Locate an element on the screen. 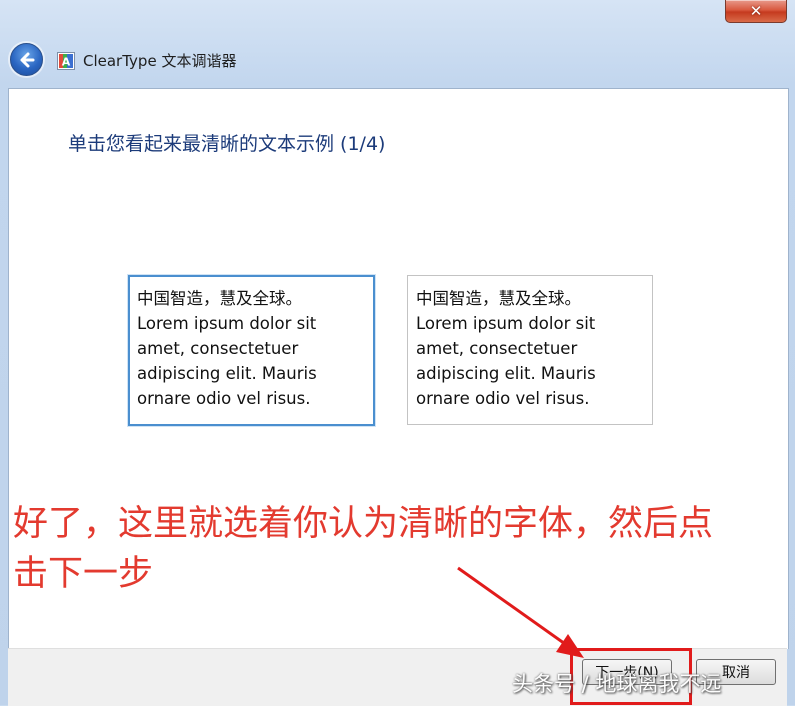  annotation-line-2: 击下一步 is located at coordinates (83, 574).